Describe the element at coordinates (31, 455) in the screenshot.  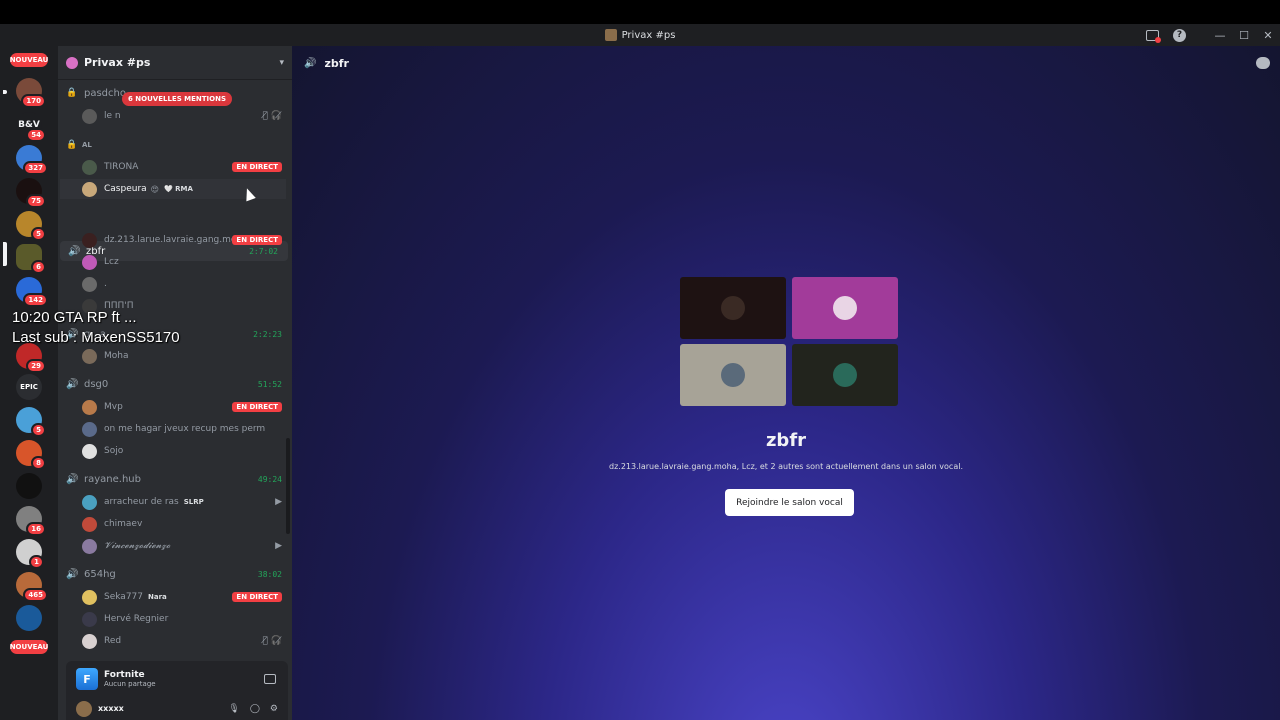
I see `server-icon-11: 8` at that location.